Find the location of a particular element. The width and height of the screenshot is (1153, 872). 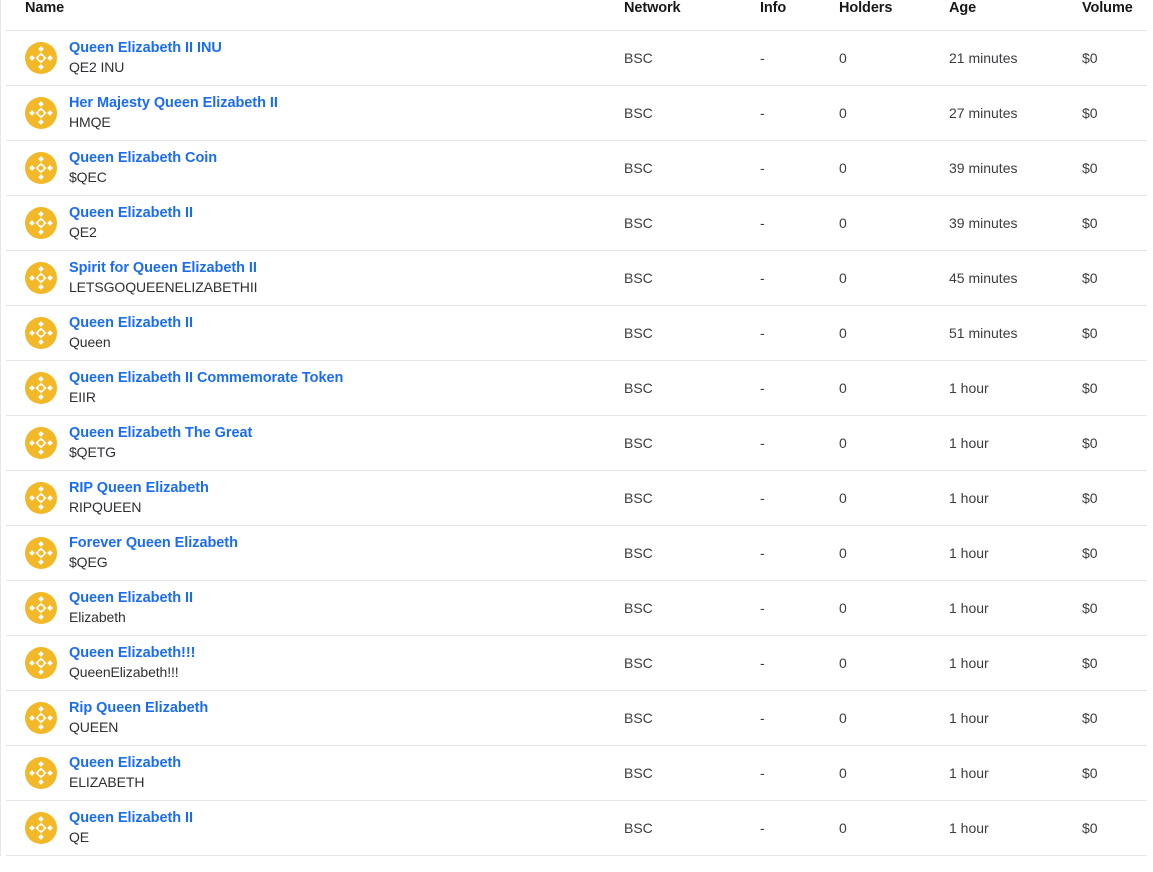

column-header-network: Network is located at coordinates (679, 15).